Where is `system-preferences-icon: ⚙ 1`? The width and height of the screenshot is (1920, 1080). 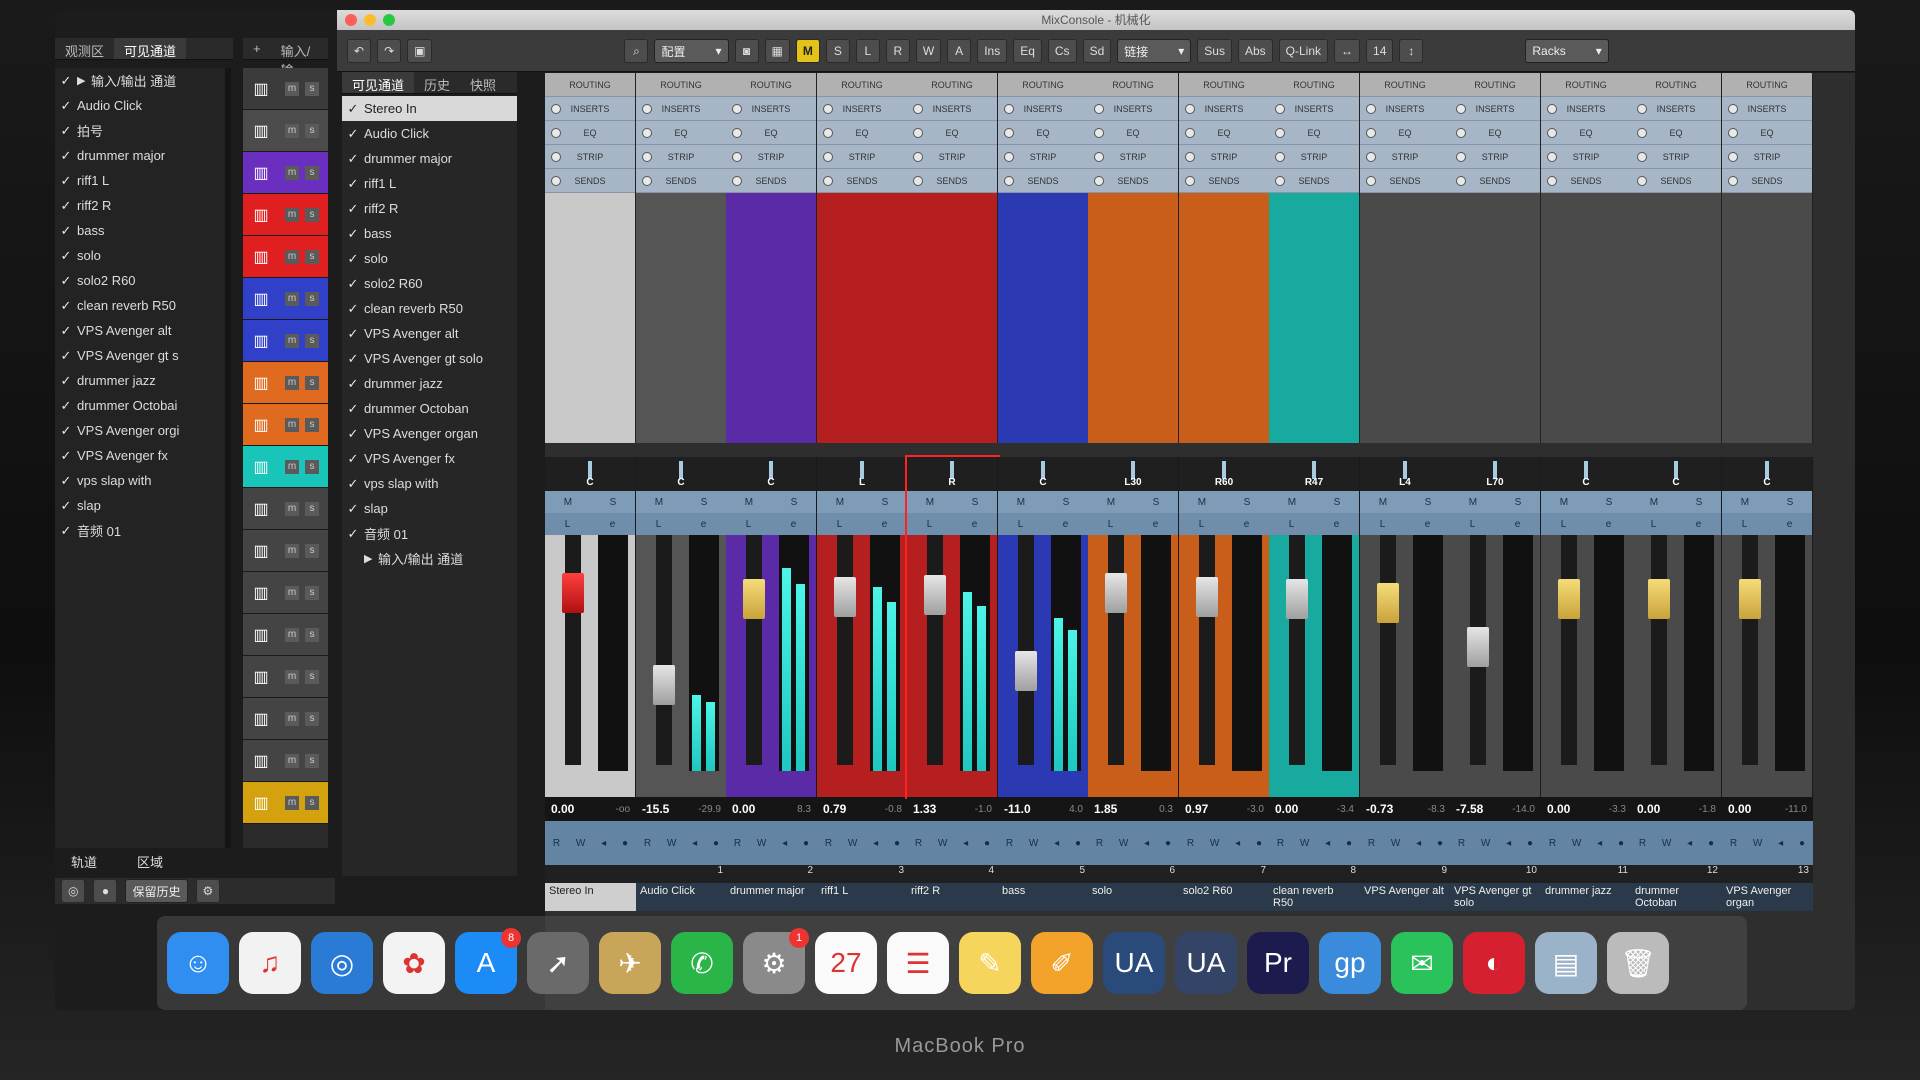
system-preferences-icon: ⚙ 1 is located at coordinates (776, 961).